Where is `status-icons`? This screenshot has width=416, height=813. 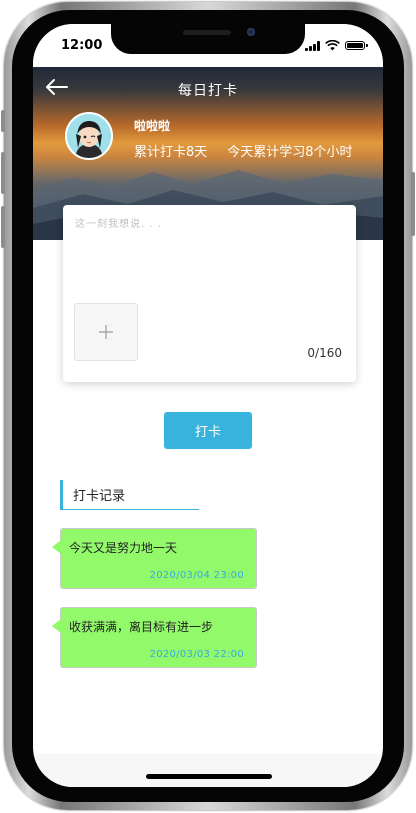
status-icons is located at coordinates (336, 45).